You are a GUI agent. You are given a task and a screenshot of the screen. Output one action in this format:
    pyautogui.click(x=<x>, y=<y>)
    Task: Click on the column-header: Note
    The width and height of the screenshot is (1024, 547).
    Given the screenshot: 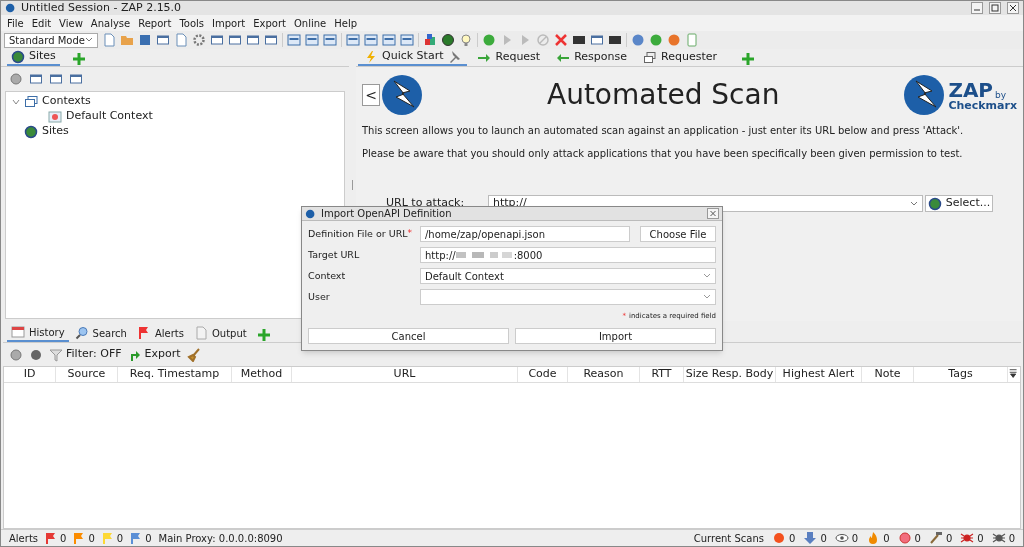 What is the action you would take?
    pyautogui.click(x=888, y=374)
    